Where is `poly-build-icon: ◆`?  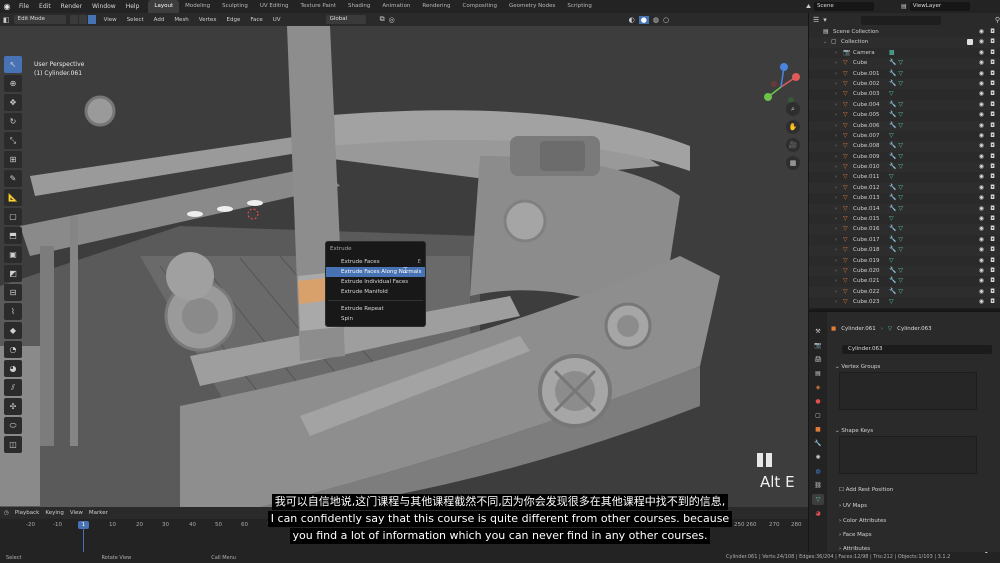 poly-build-icon: ◆ is located at coordinates (13, 330).